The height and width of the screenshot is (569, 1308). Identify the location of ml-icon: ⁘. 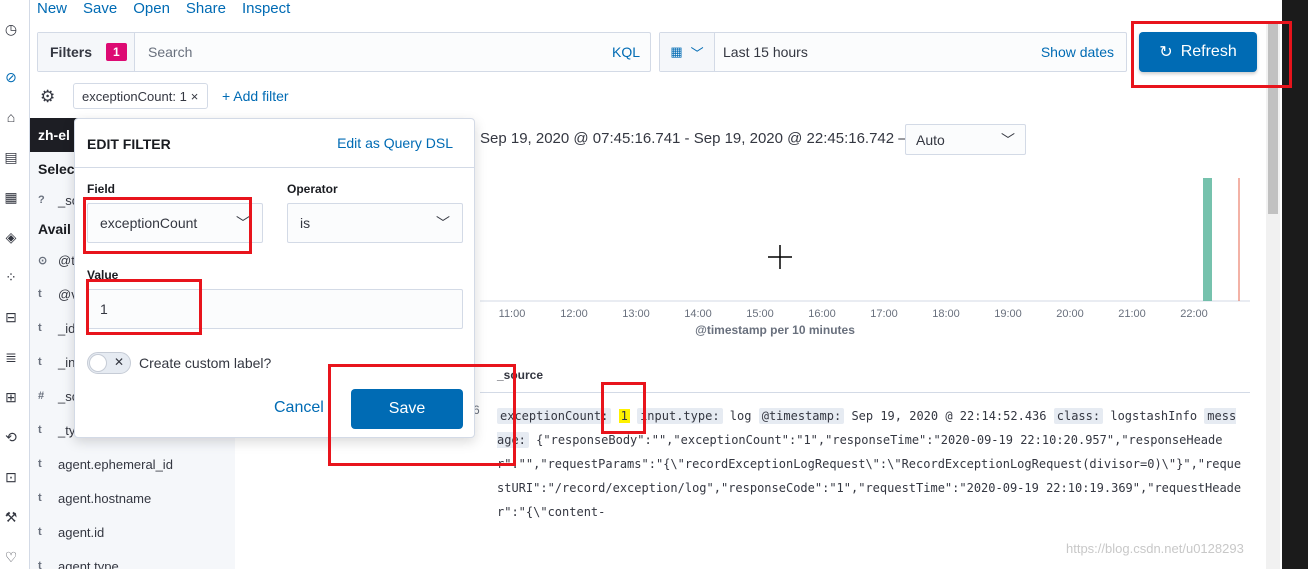
(11, 277).